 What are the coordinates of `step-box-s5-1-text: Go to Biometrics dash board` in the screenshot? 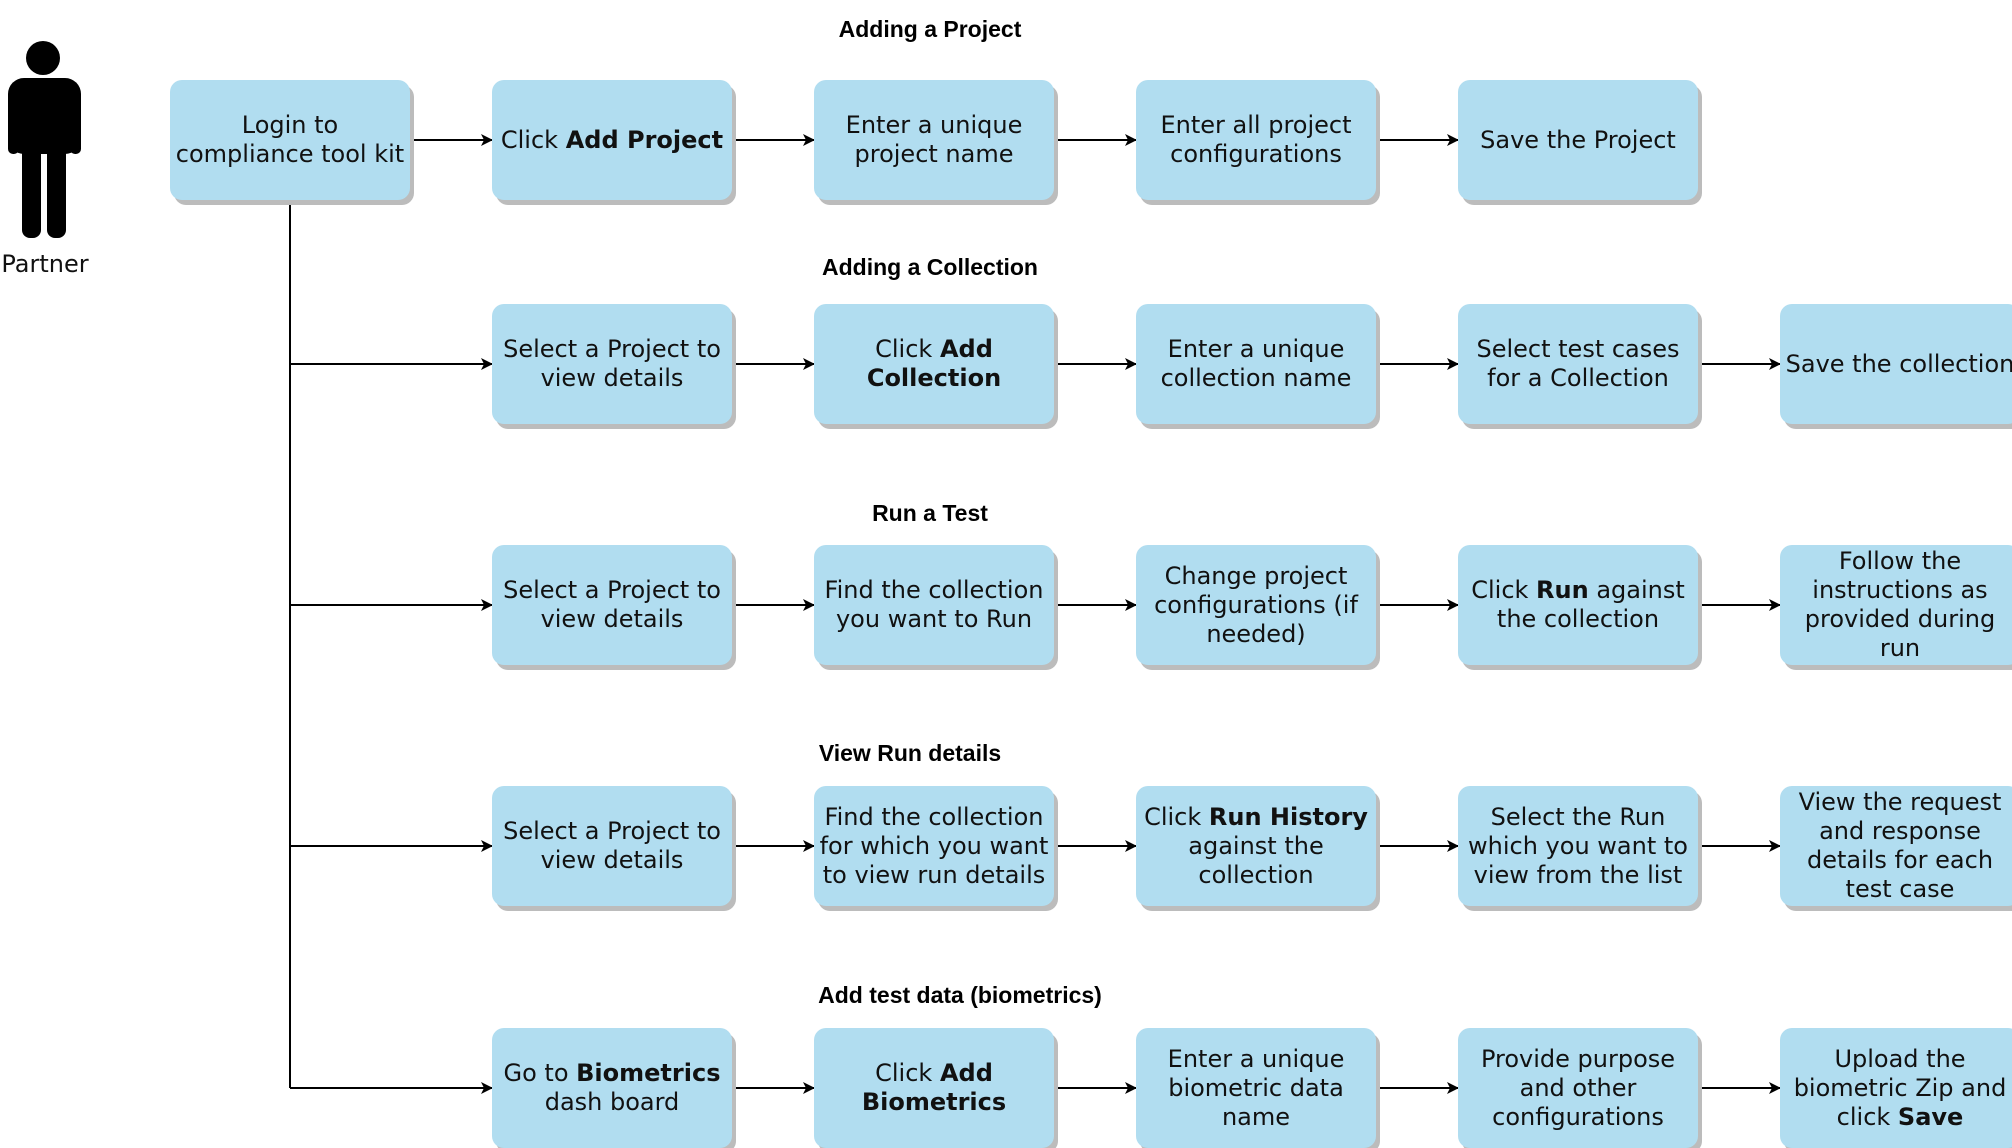 It's located at (612, 1088).